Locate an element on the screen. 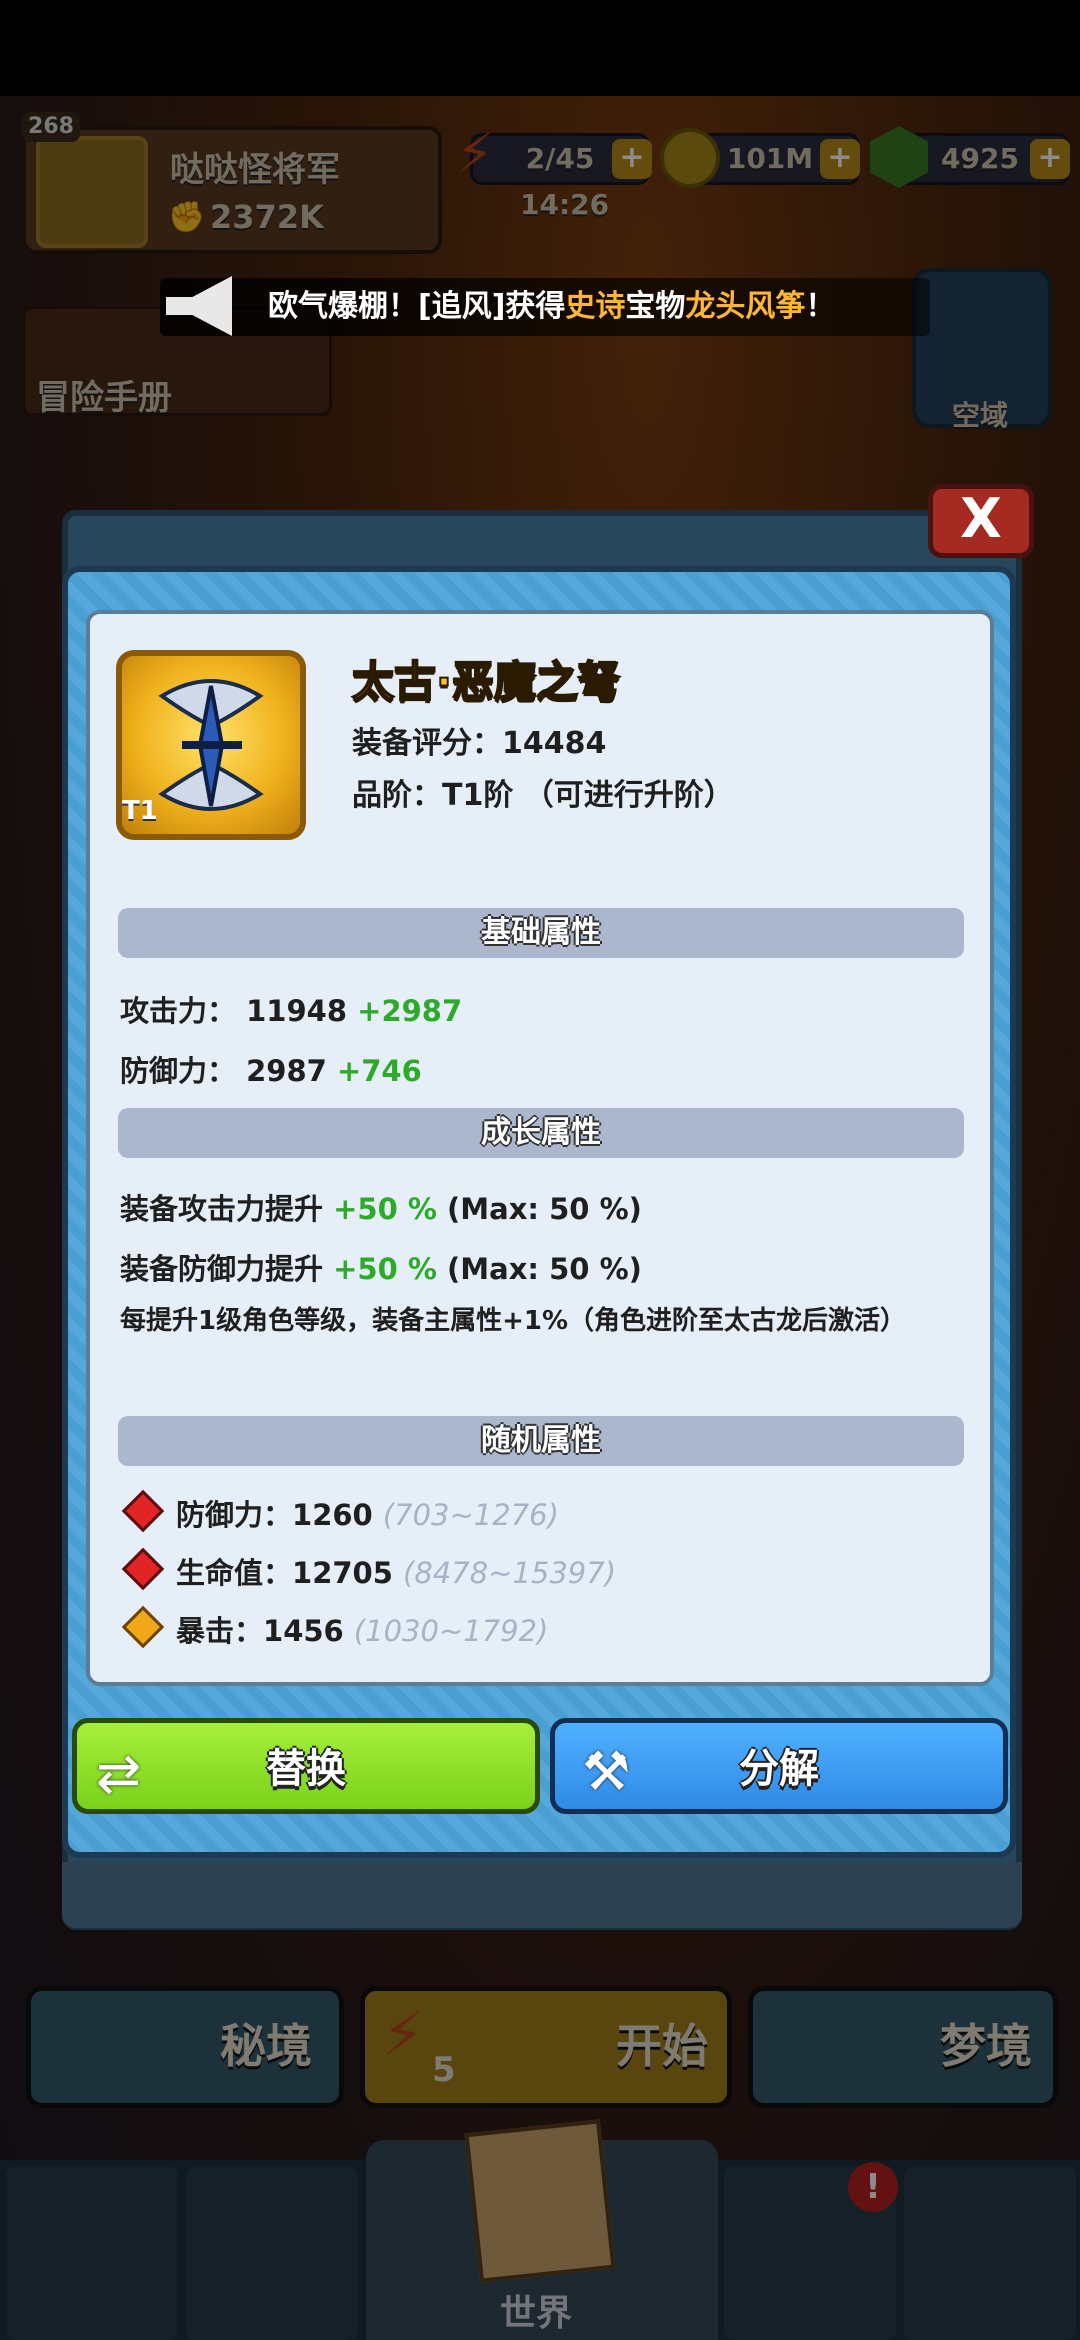 The height and width of the screenshot is (2340, 1080). close-button: X is located at coordinates (981, 521).